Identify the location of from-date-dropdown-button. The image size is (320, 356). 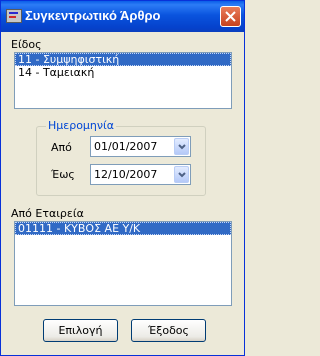
(181, 146).